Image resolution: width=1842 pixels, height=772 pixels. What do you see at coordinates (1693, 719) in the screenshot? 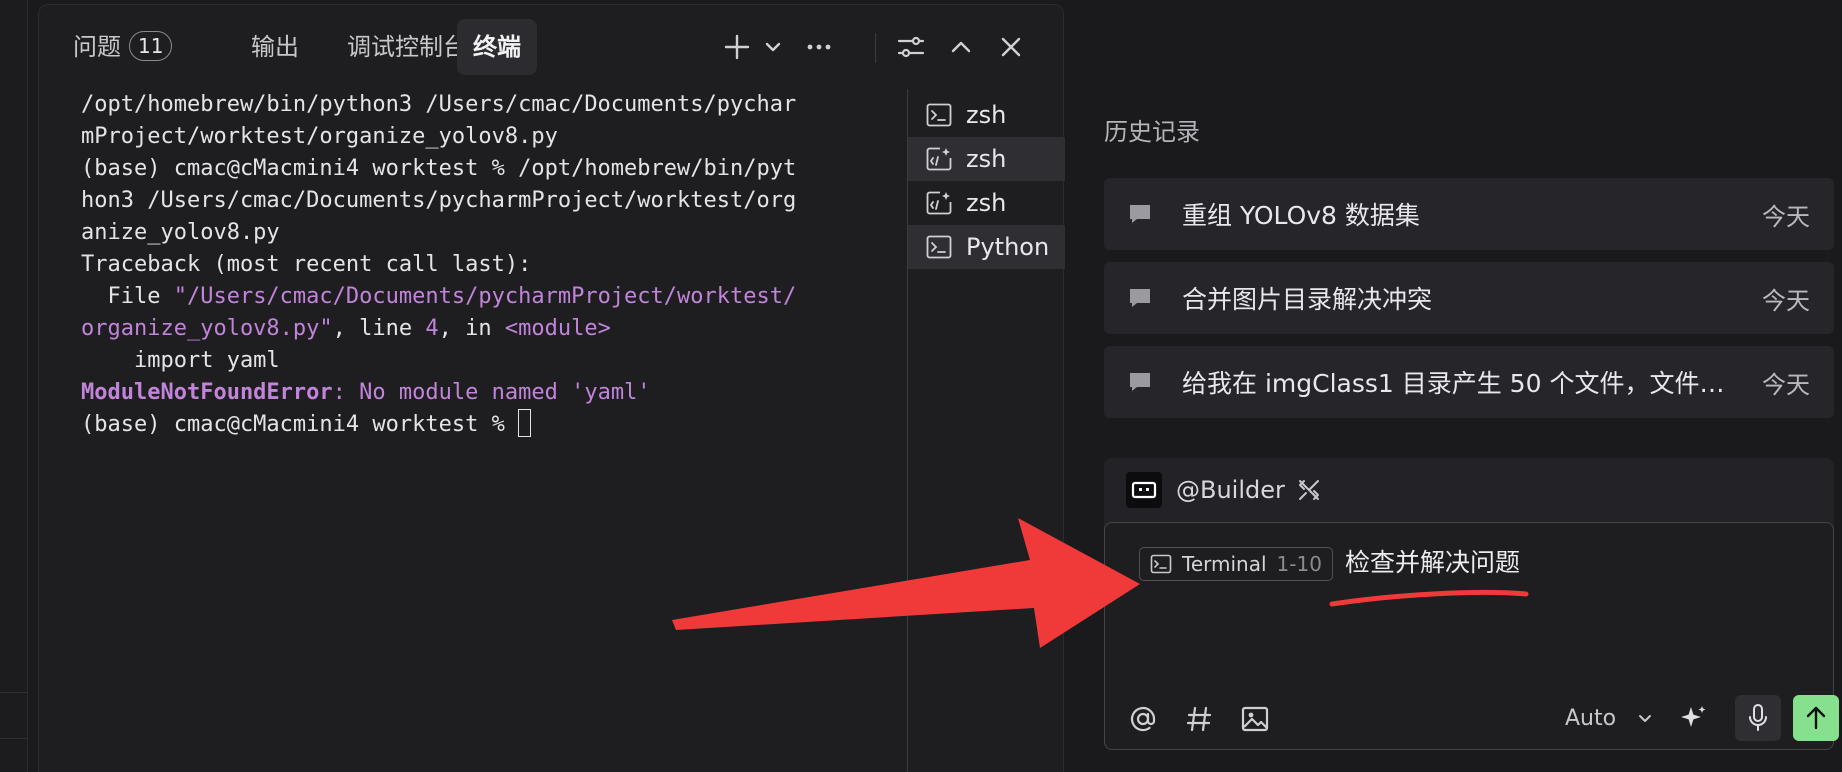
I see `sparkle-icon` at bounding box center [1693, 719].